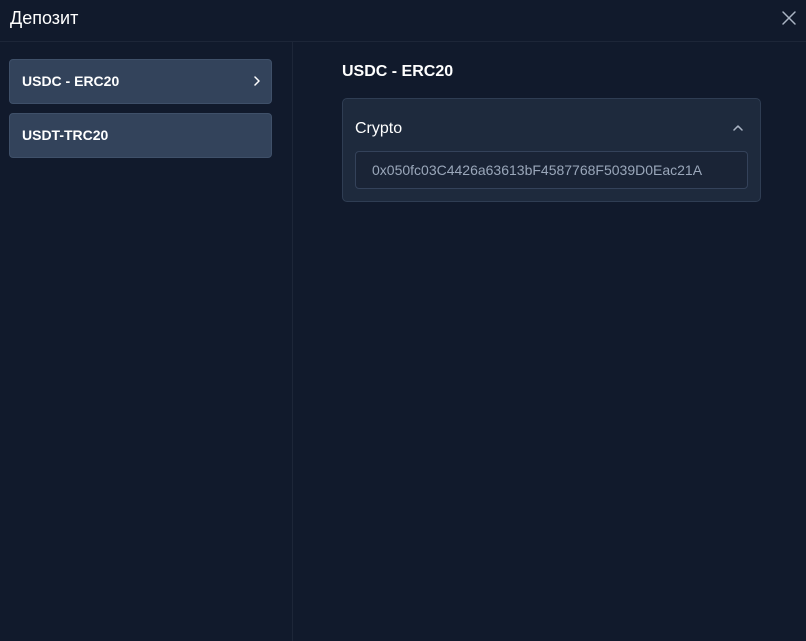 This screenshot has height=641, width=806. I want to click on section-collapse-button, so click(738, 128).